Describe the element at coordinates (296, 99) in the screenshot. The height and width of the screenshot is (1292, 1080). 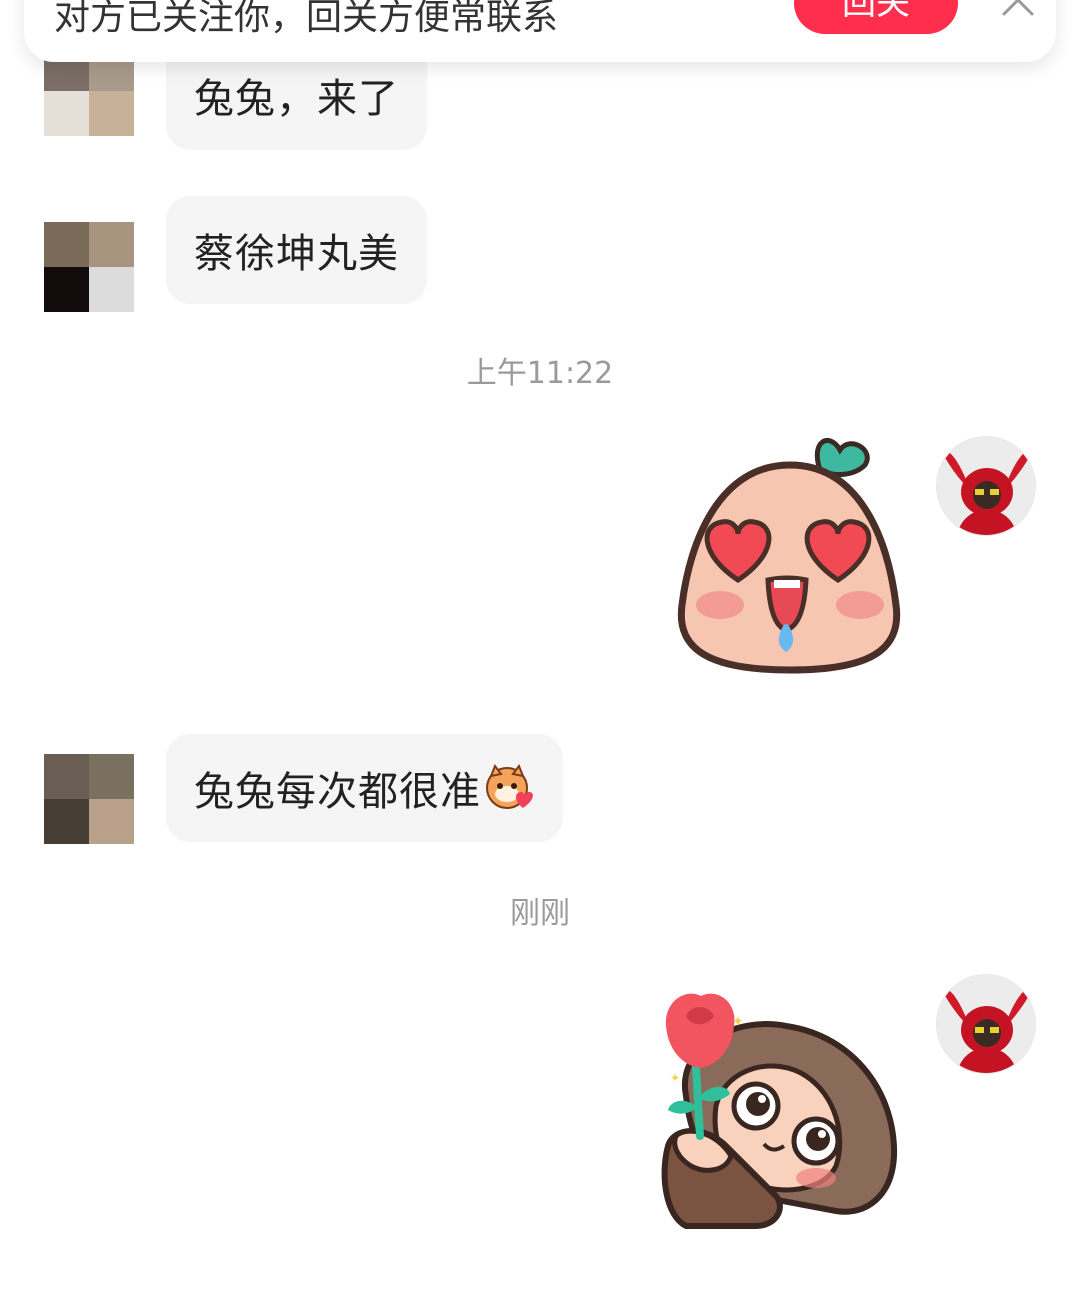
I see `message-text: 兔兔，来了` at that location.